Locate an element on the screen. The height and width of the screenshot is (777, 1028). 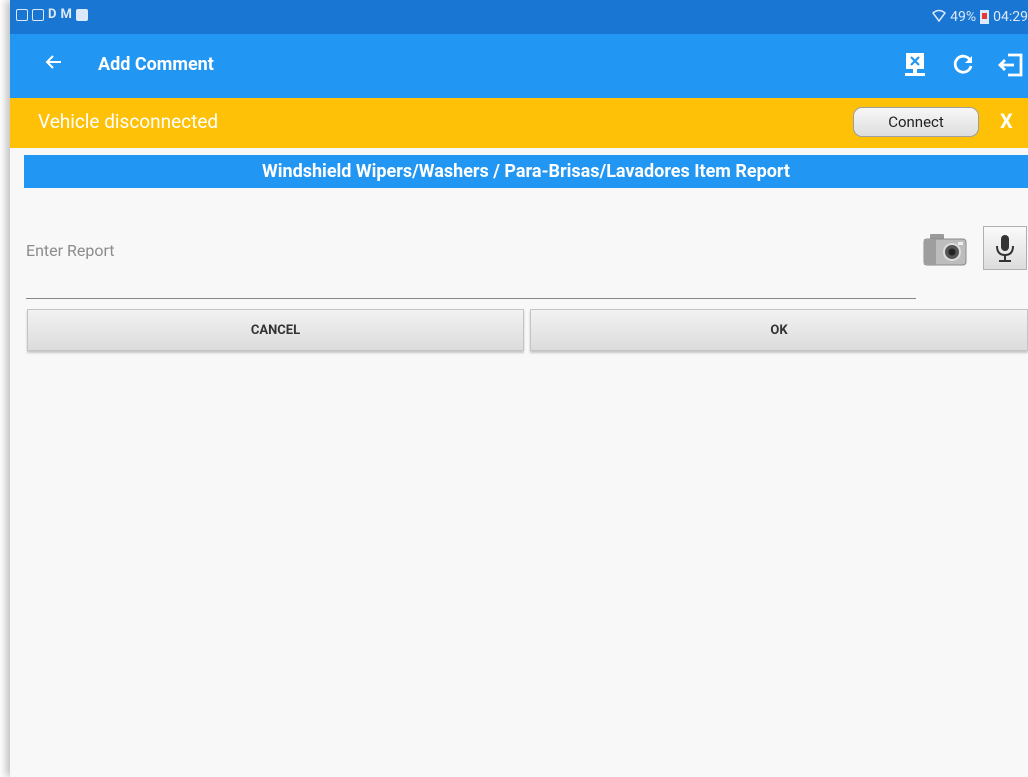
logout-button is located at coordinates (1011, 65).